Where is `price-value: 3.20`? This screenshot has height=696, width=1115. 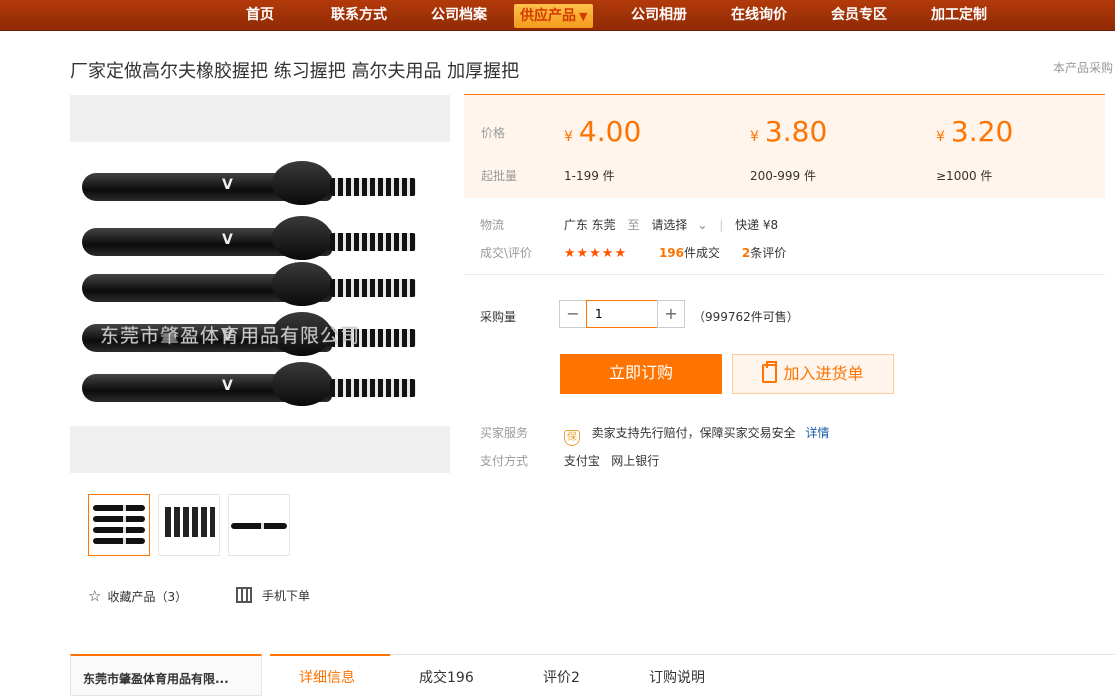
price-value: 3.20 is located at coordinates (982, 131).